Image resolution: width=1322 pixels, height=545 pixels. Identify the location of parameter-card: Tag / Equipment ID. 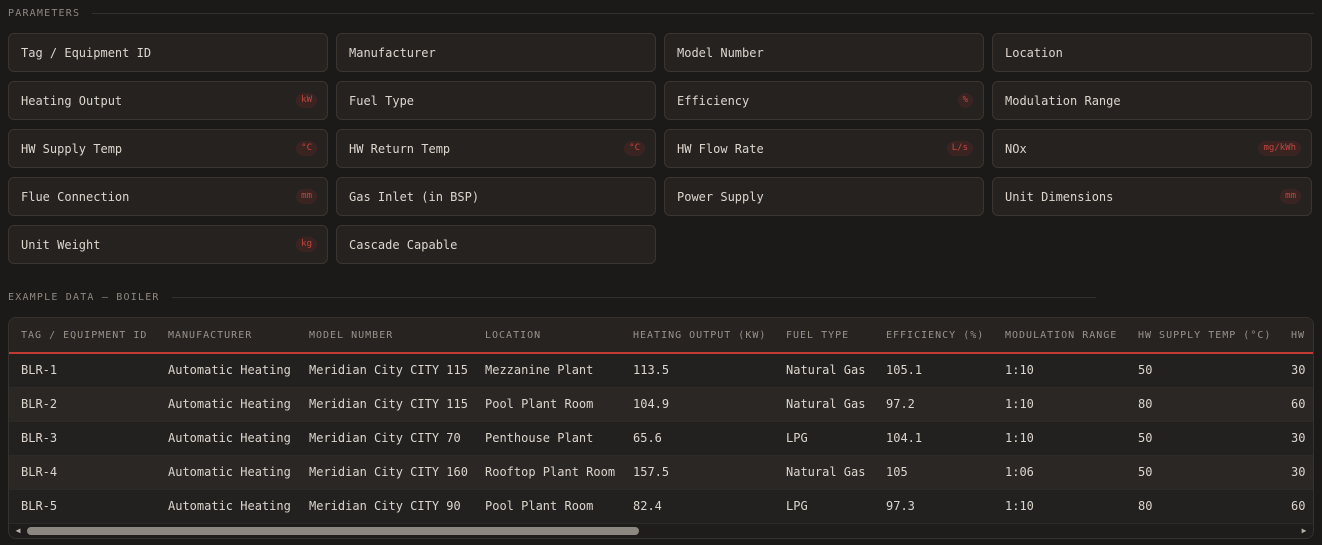
(168, 52).